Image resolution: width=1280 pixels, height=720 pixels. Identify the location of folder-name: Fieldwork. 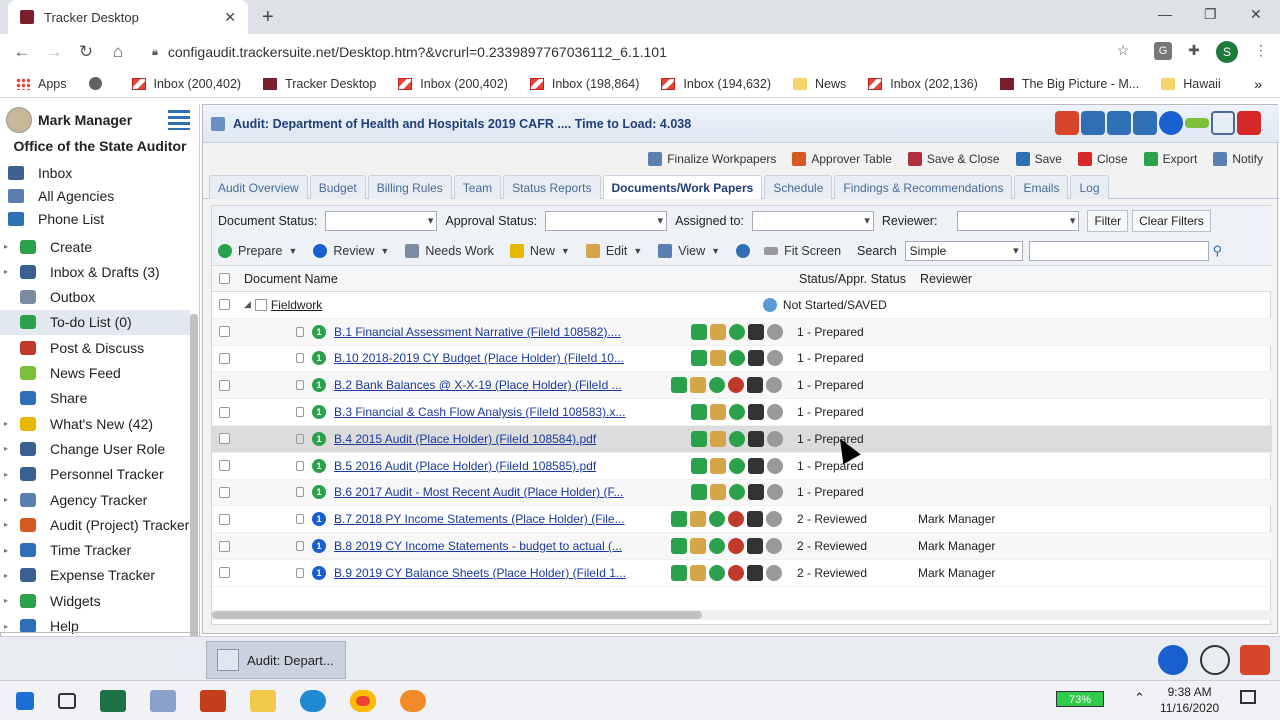
(517, 305).